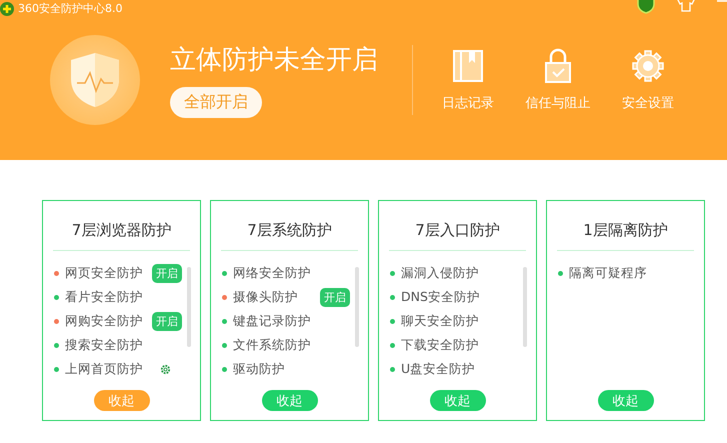 The width and height of the screenshot is (727, 443). I want to click on log-tool-button: 日志记录, so click(468, 80).